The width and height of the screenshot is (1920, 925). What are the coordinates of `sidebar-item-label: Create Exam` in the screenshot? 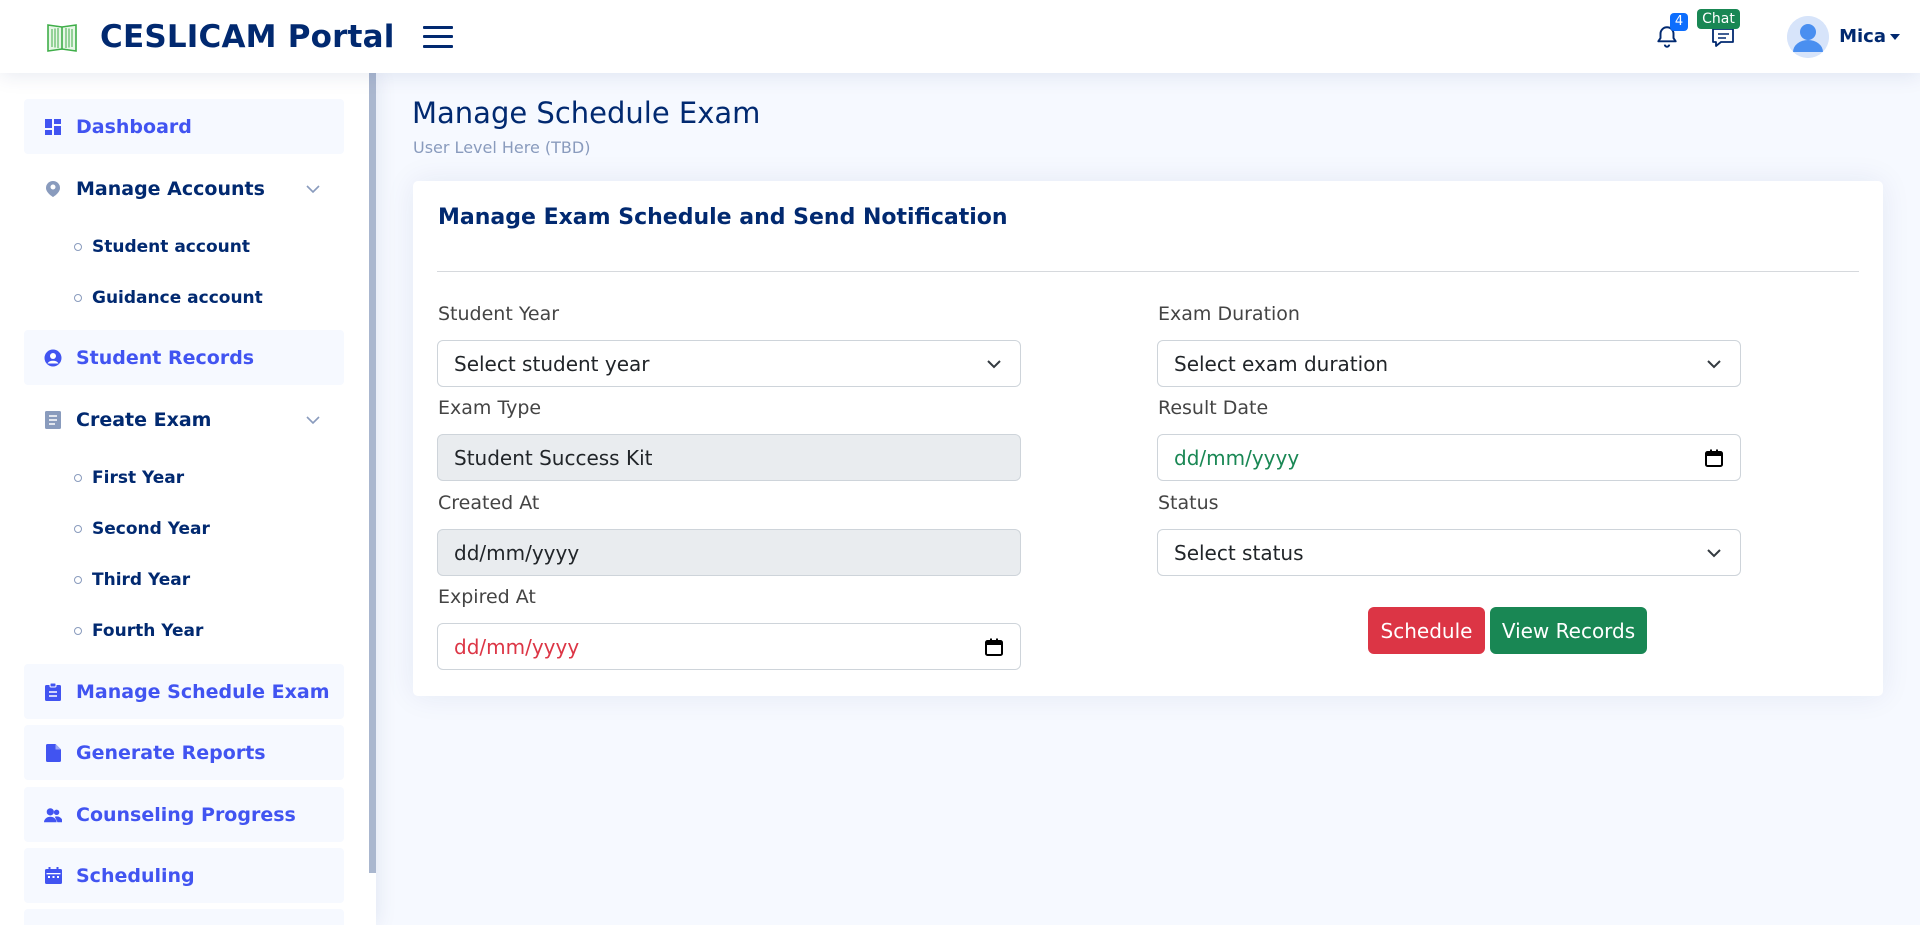 It's located at (144, 419).